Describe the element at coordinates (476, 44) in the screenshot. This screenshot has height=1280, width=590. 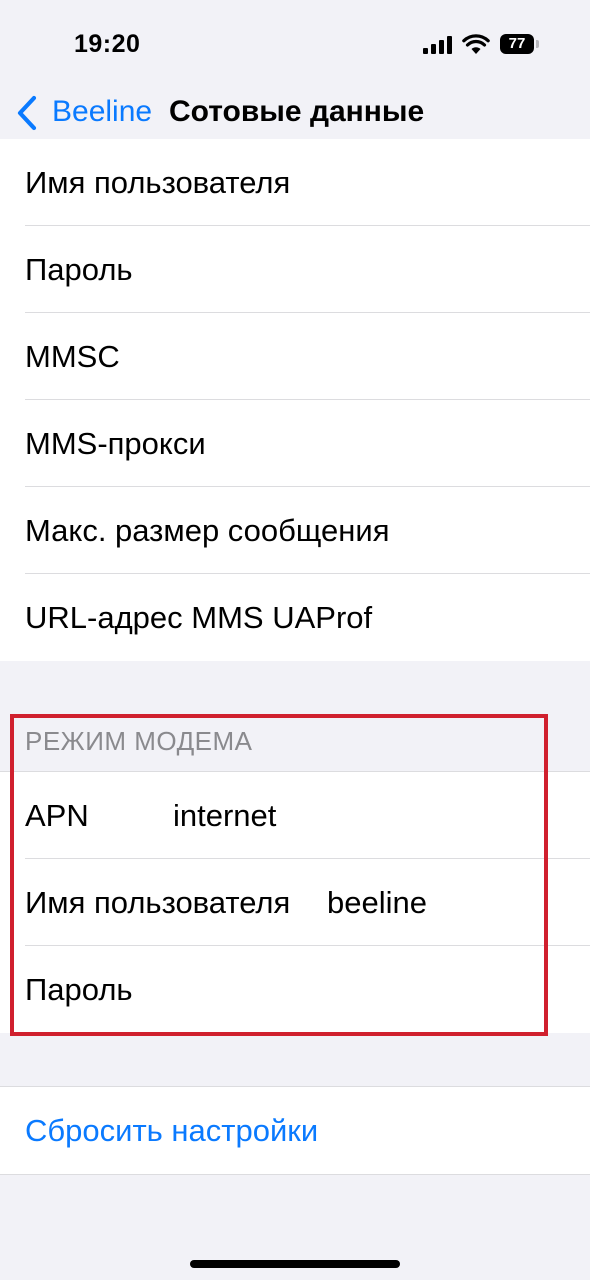
I see `wifi-icon` at that location.